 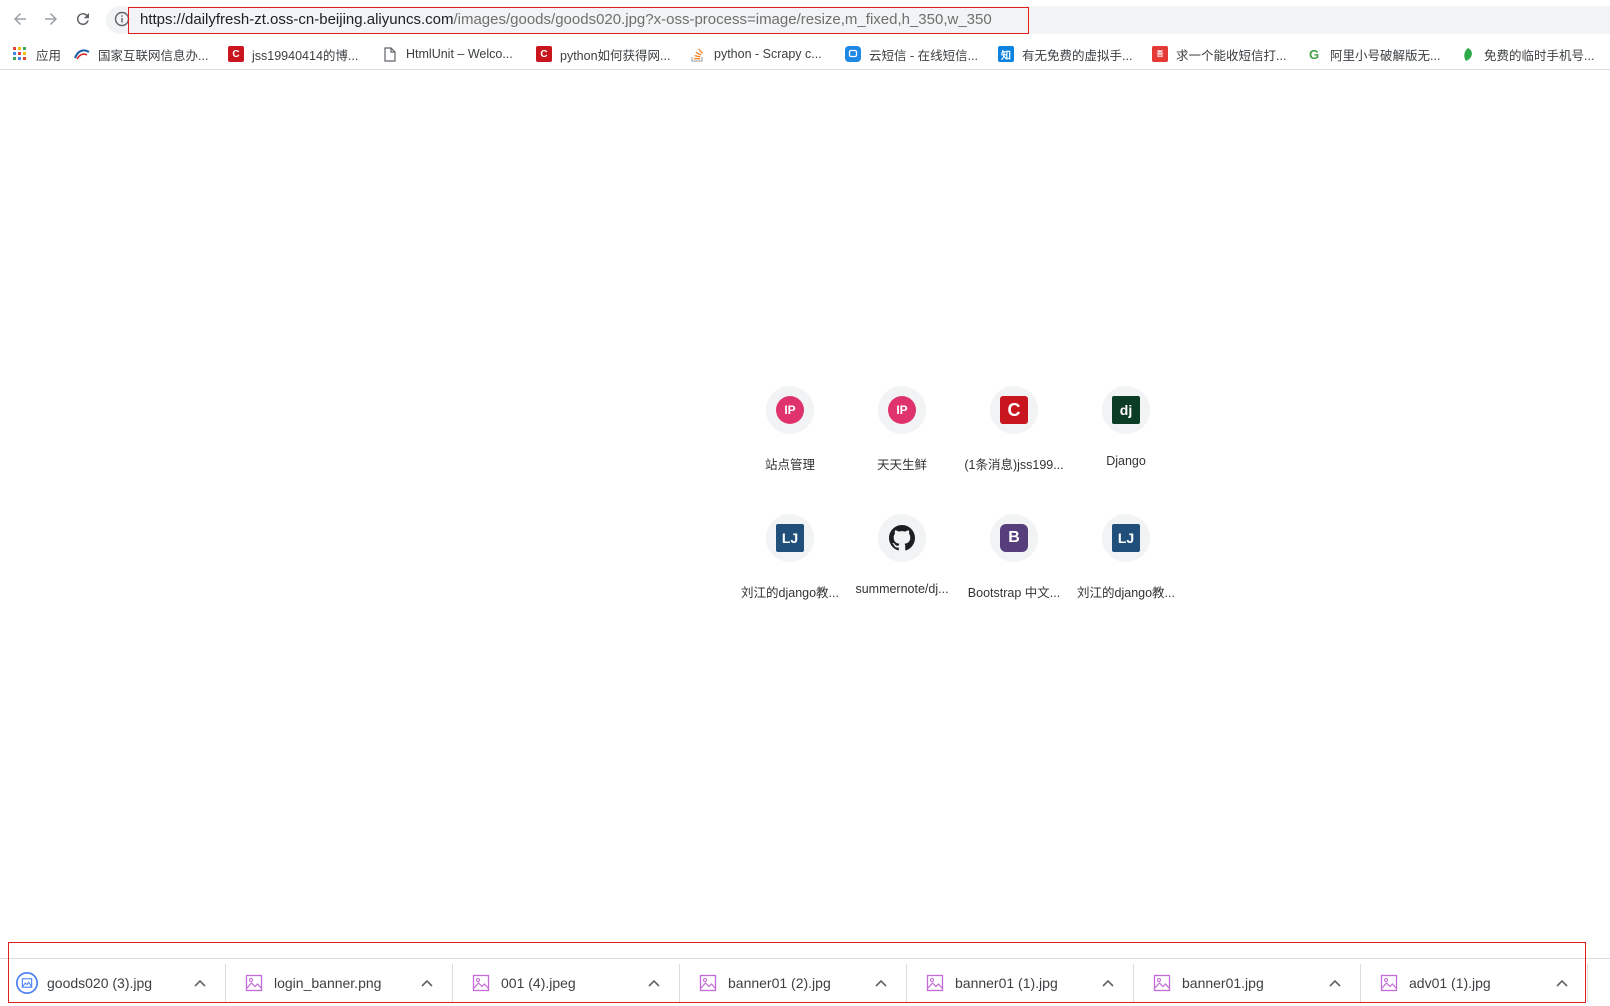 I want to click on shortcut-tile: dj Django, so click(x=1126, y=441).